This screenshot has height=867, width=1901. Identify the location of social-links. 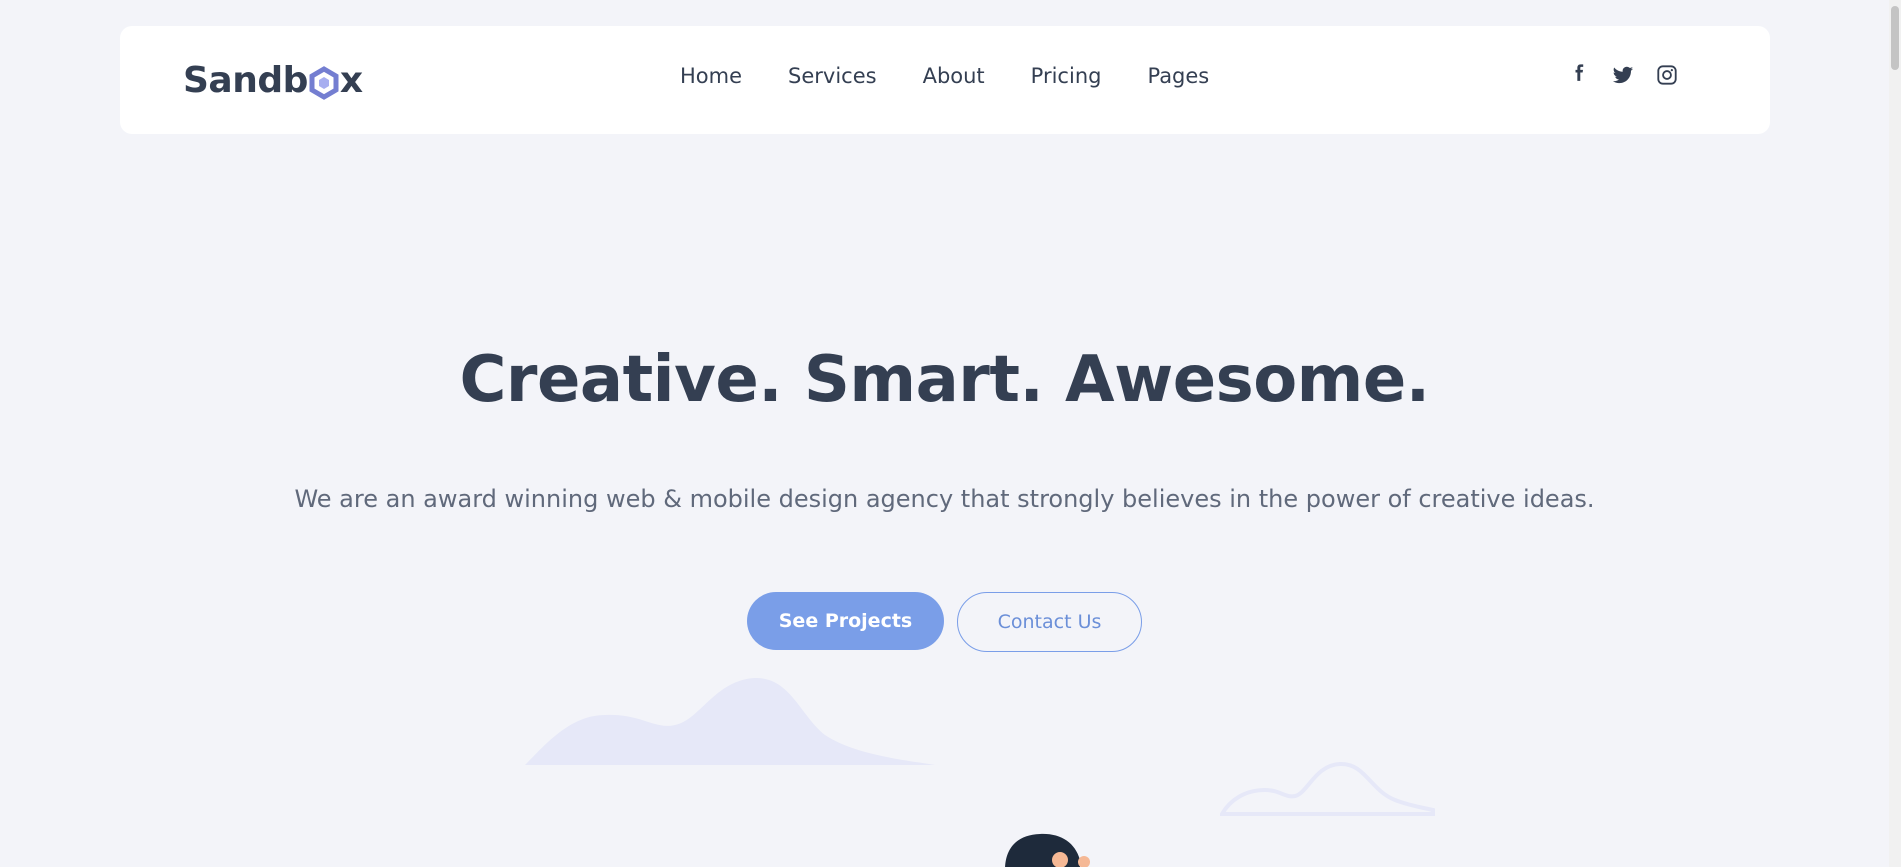
(1623, 75).